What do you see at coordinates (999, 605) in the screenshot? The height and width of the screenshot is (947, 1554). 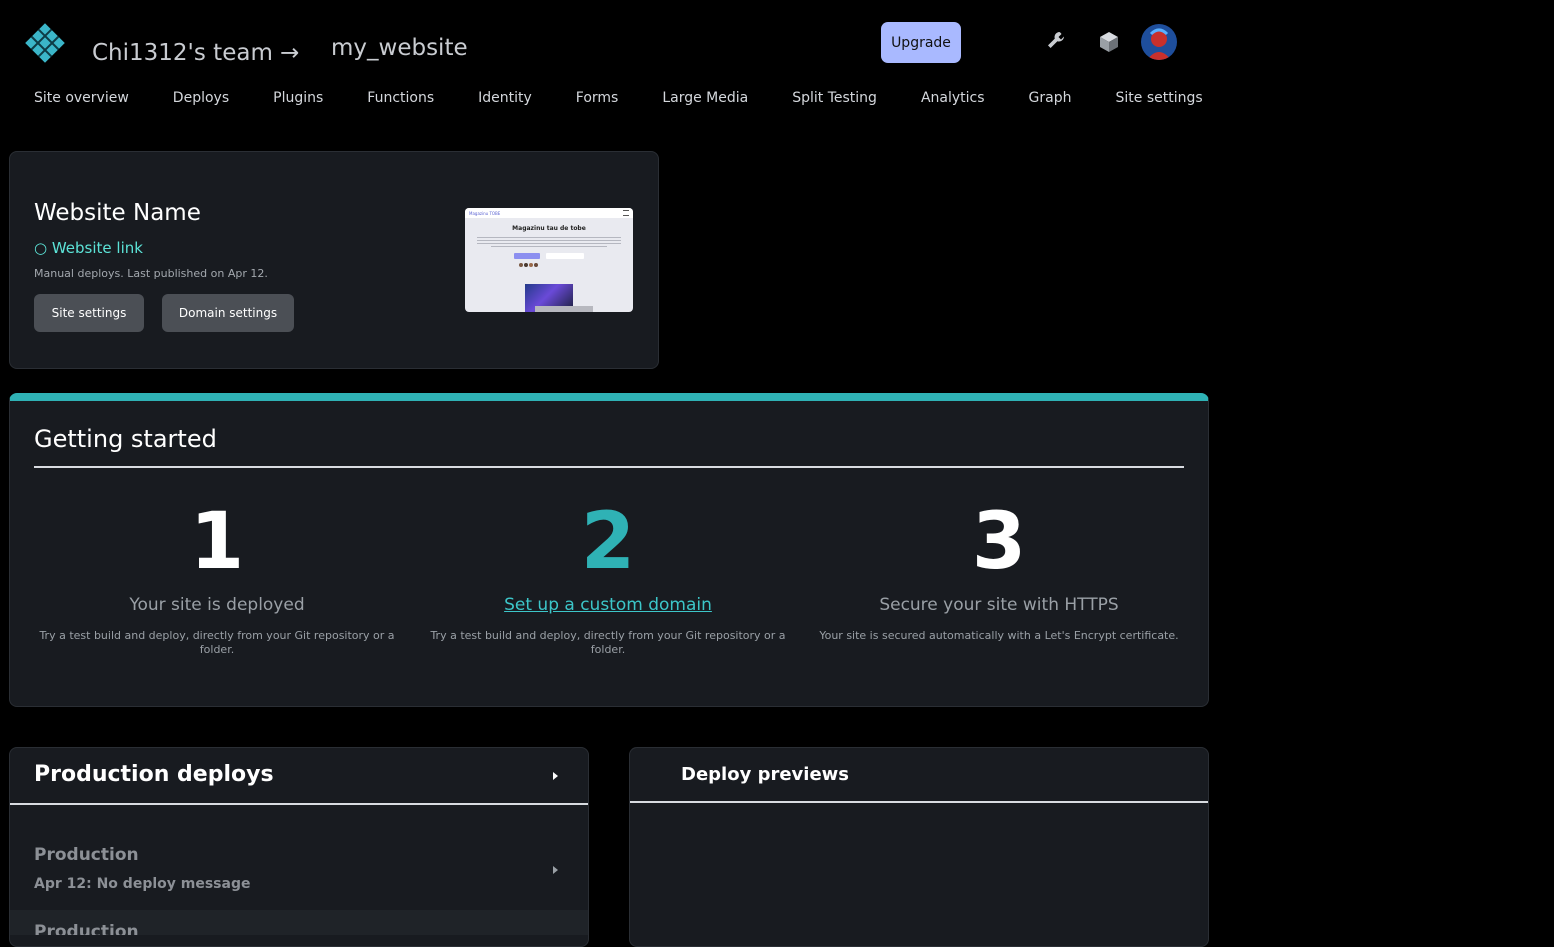 I see `step-3-title: Secure your site with HTTPS` at bounding box center [999, 605].